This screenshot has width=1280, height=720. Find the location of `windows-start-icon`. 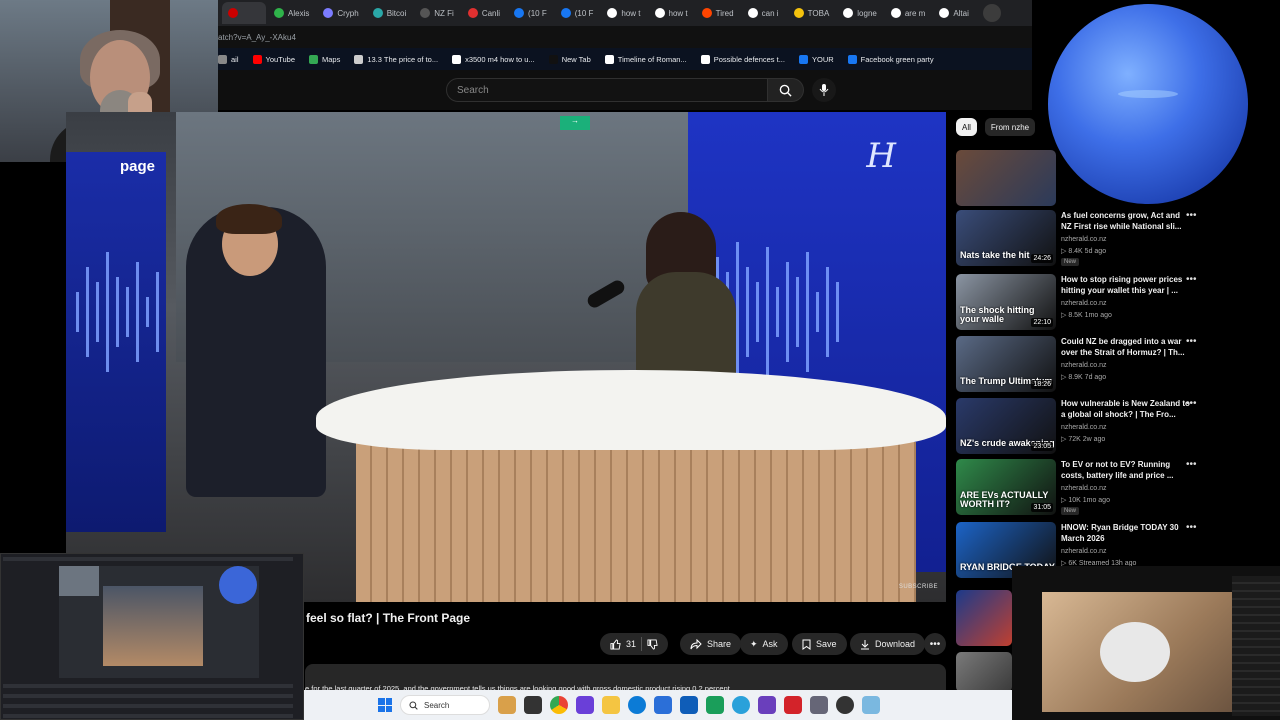

windows-start-icon is located at coordinates (385, 705).